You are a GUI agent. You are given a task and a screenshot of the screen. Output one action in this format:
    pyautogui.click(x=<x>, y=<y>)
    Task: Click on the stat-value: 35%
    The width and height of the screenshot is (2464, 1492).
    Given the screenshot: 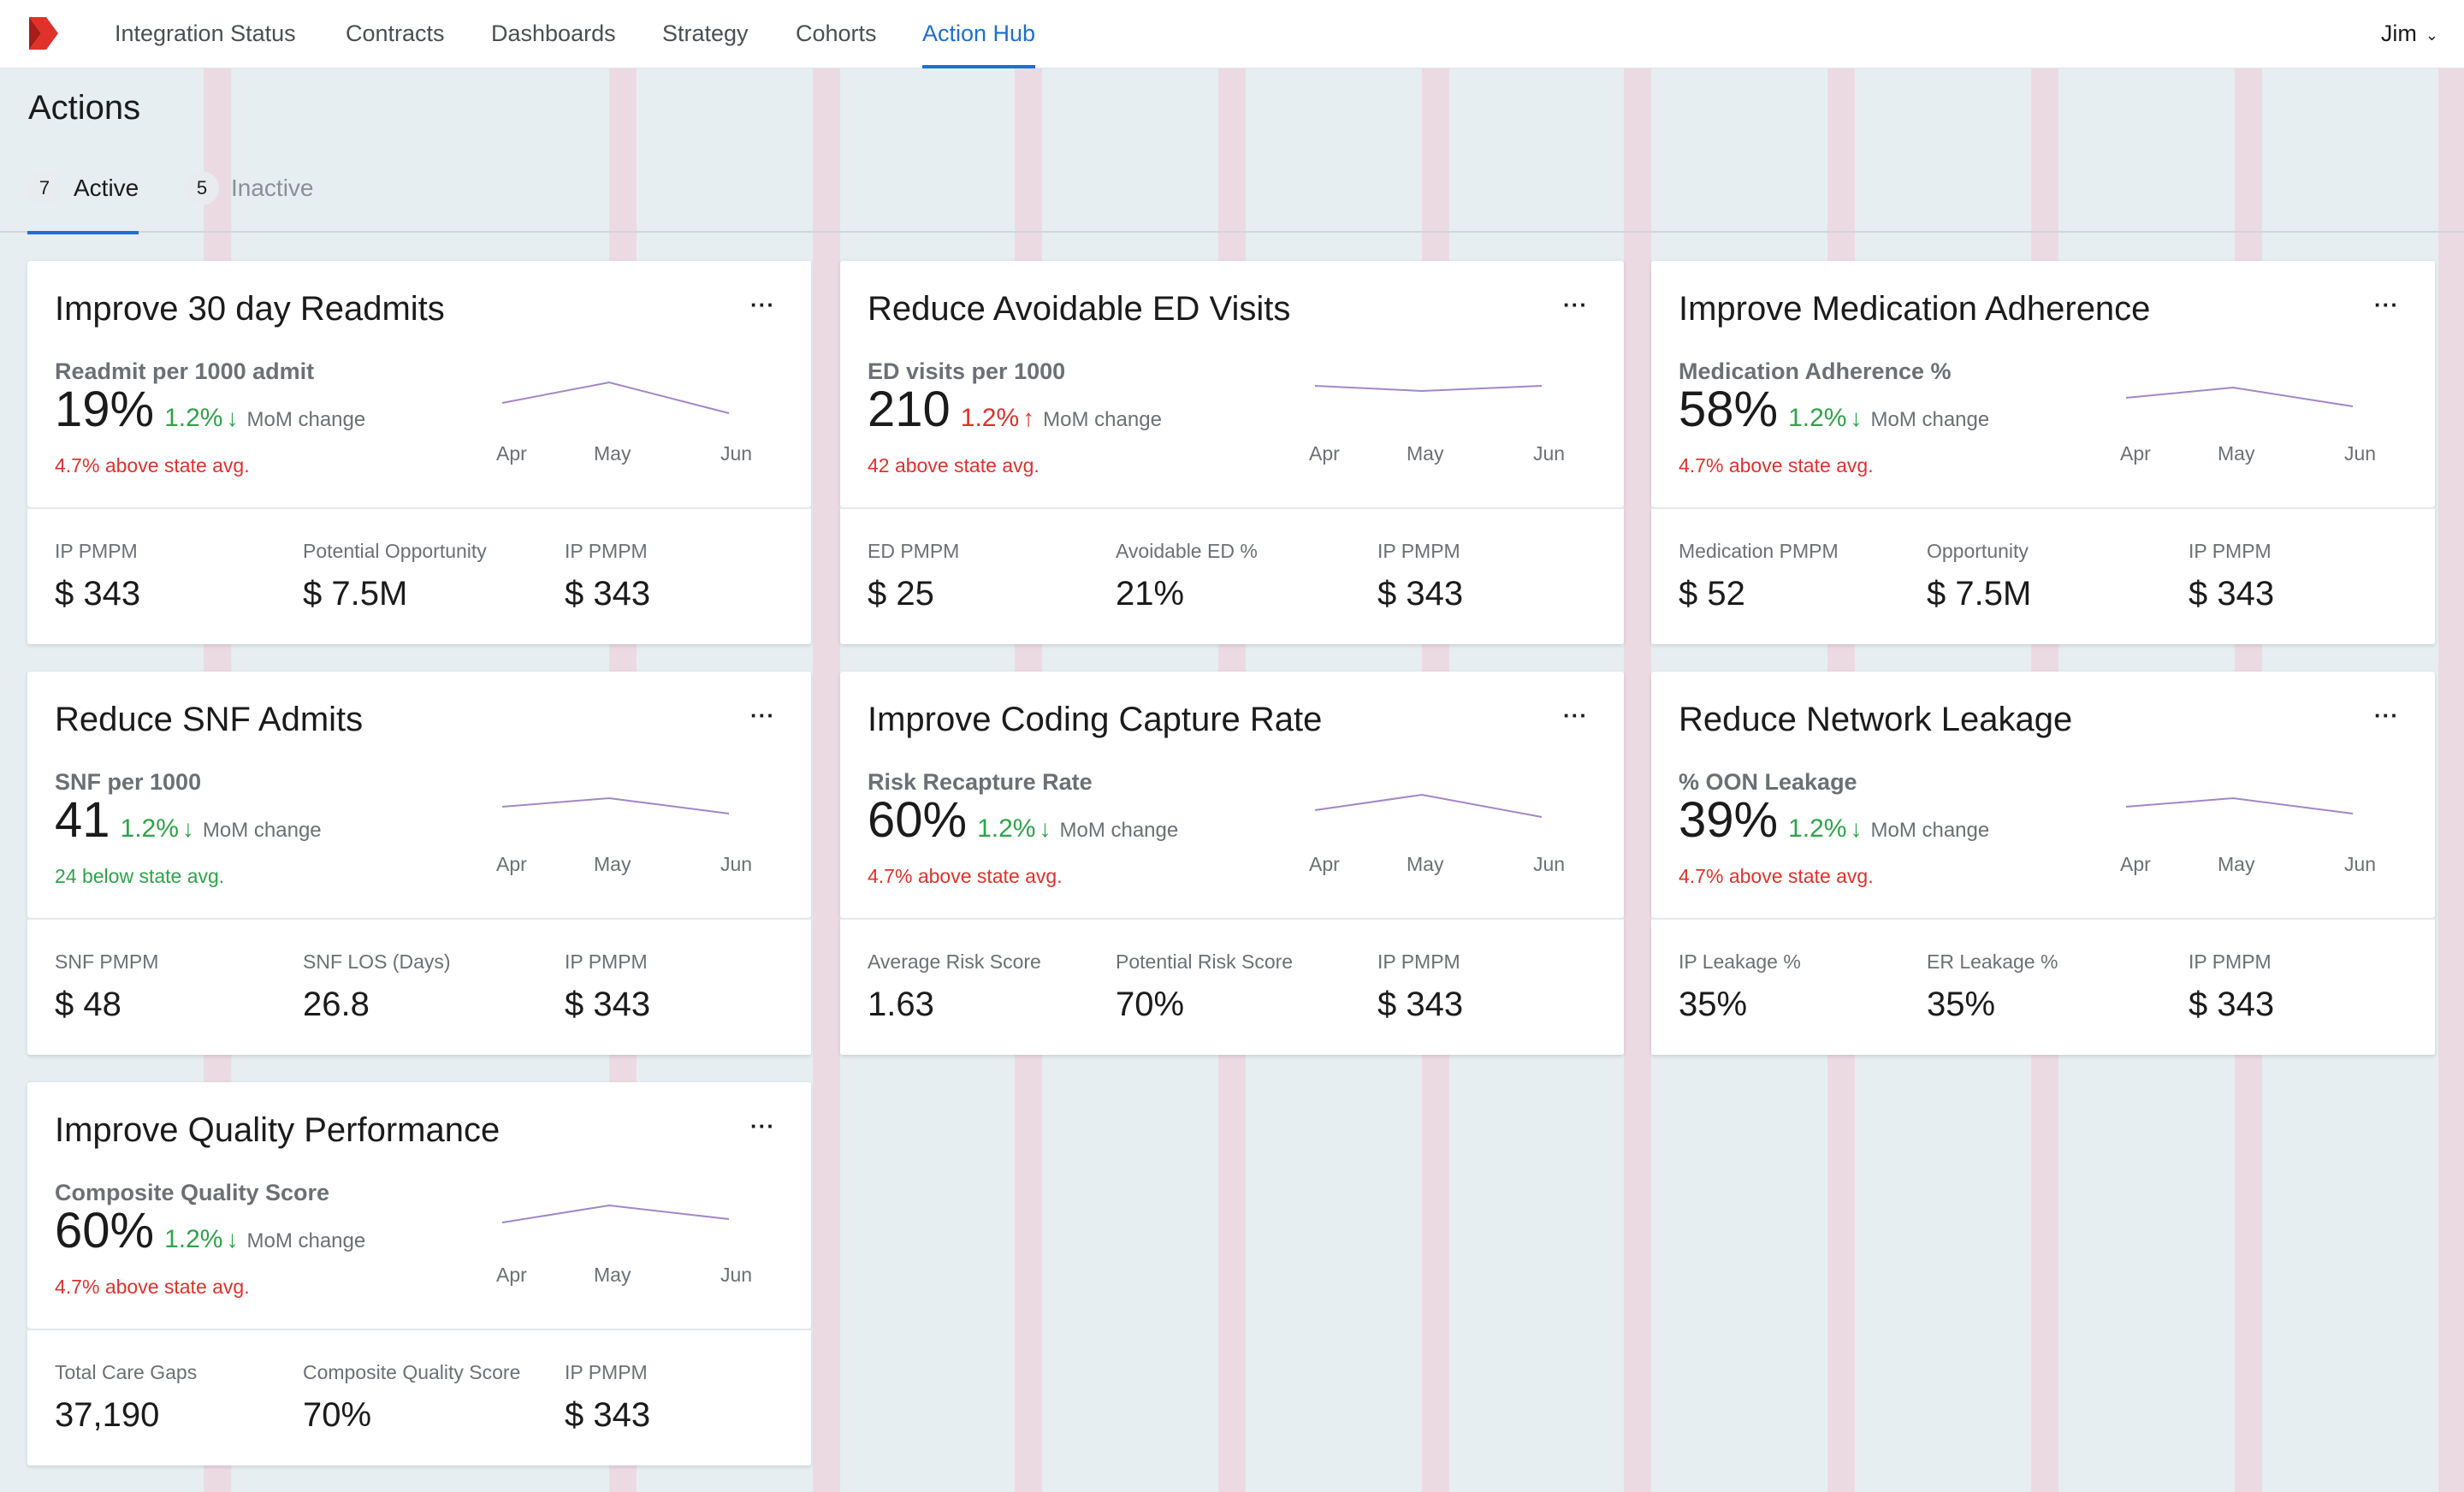 What is the action you would take?
    pyautogui.click(x=1713, y=1004)
    